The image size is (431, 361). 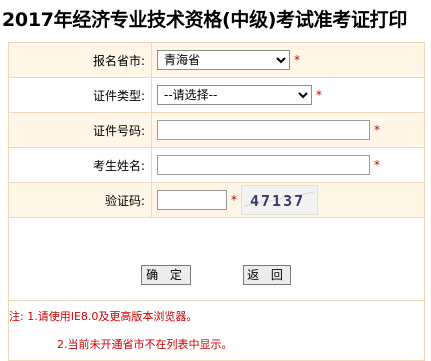 I want to click on note-line-2: 2.当前未开通省市不在列表中显示。, so click(x=145, y=344).